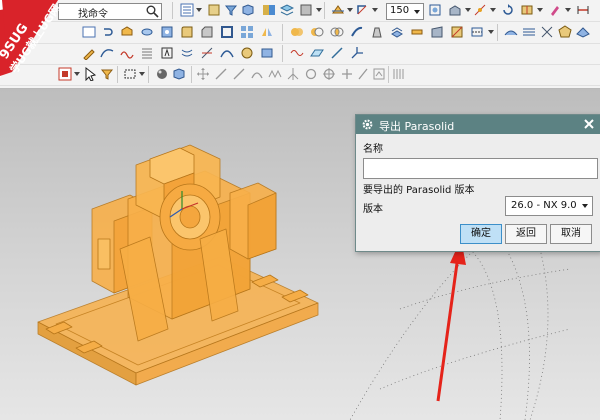 This screenshot has width=600, height=420. Describe the element at coordinates (377, 32) in the screenshot. I see `draft-icon` at that location.